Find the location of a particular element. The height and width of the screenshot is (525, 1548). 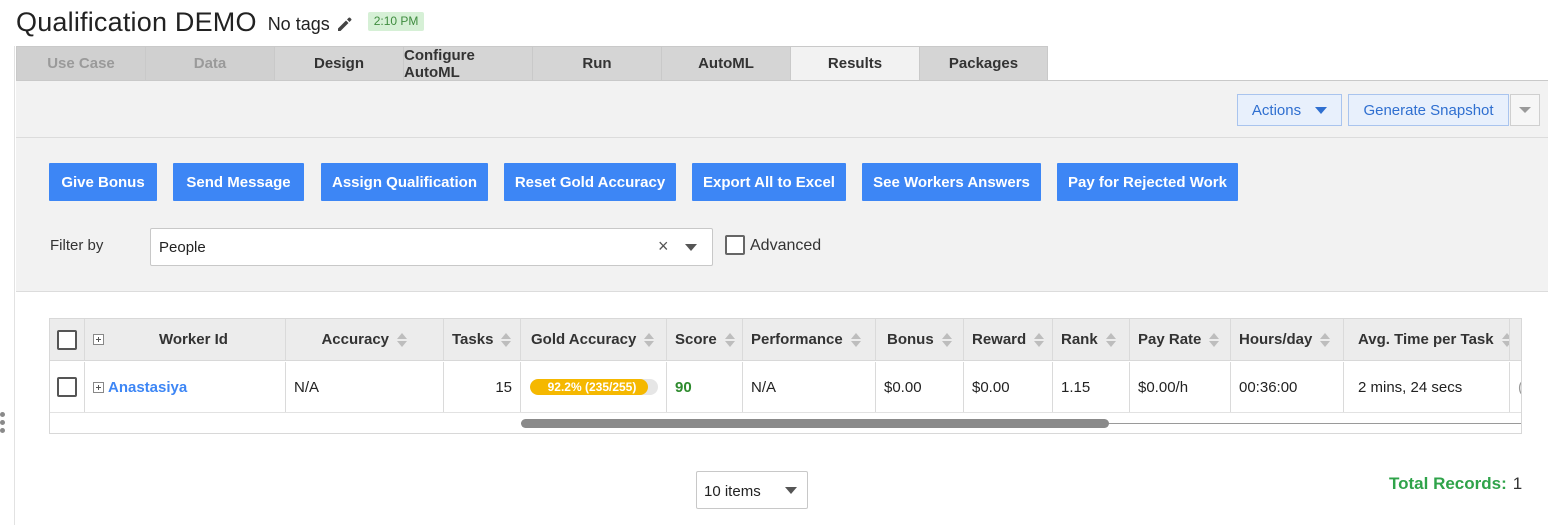

avg-time-header-label: Avg. Time per Task is located at coordinates (1426, 339).